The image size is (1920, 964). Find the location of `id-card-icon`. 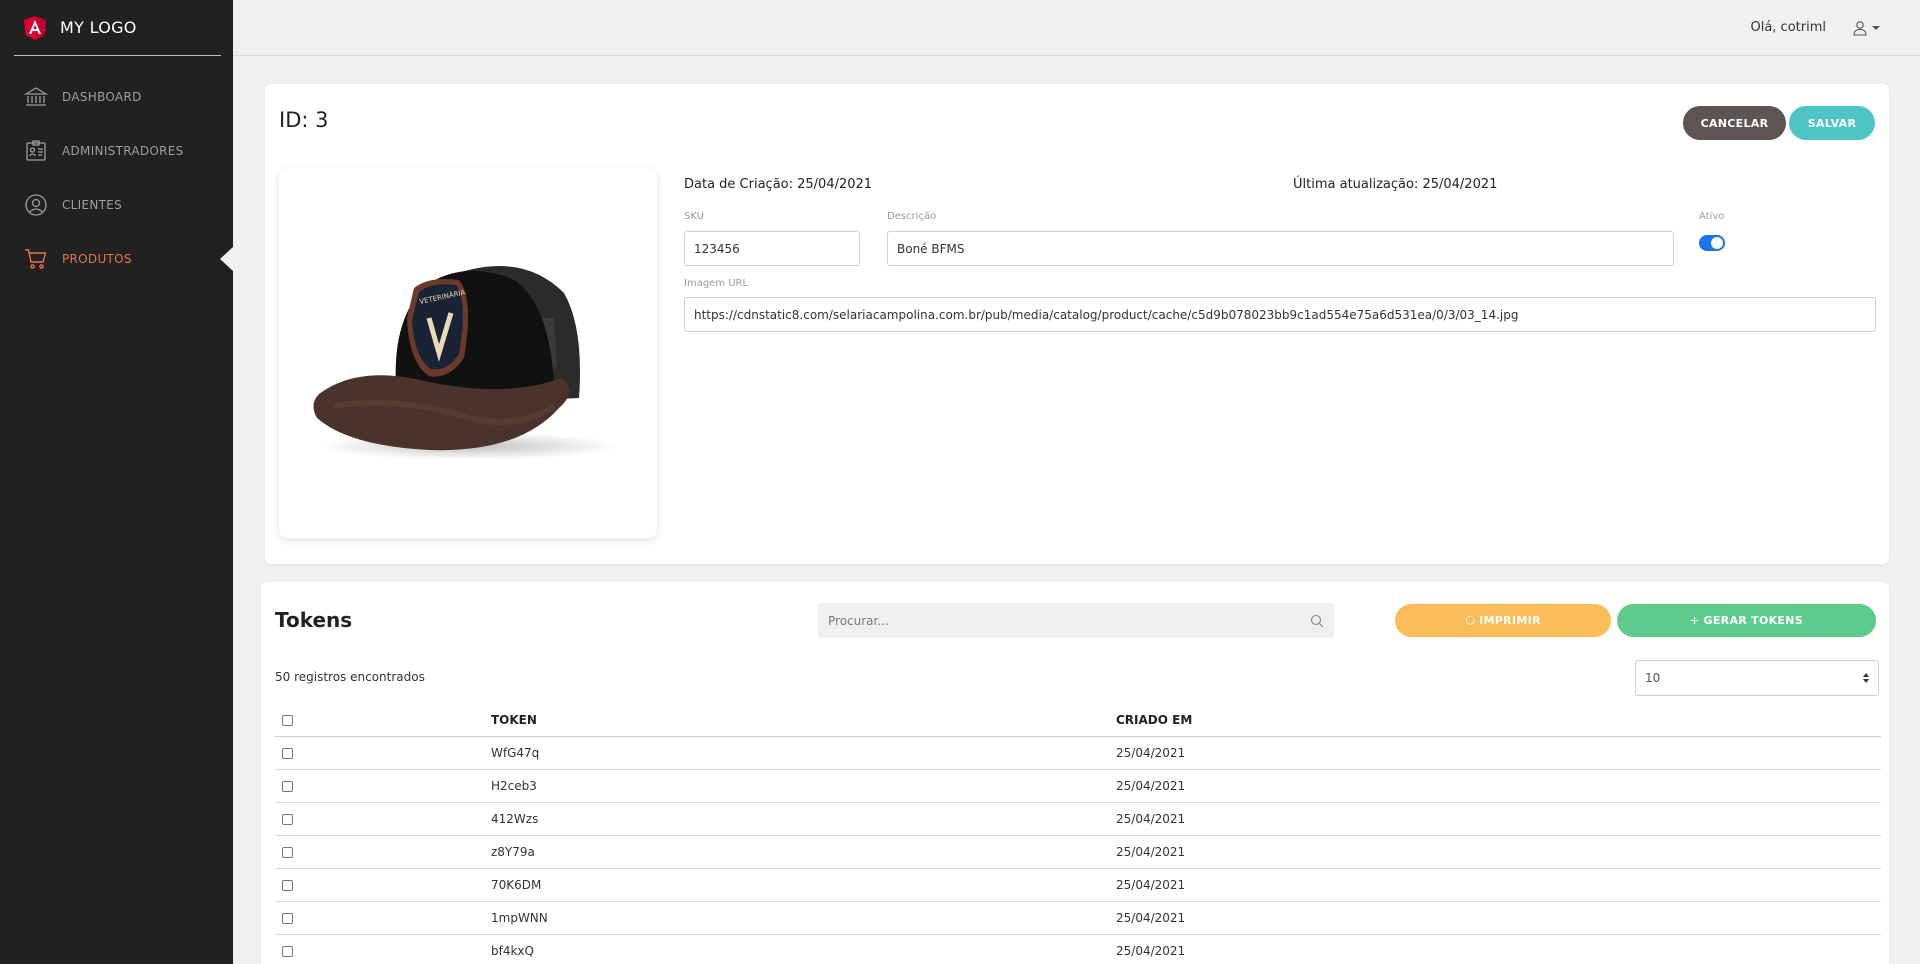

id-card-icon is located at coordinates (36, 150).